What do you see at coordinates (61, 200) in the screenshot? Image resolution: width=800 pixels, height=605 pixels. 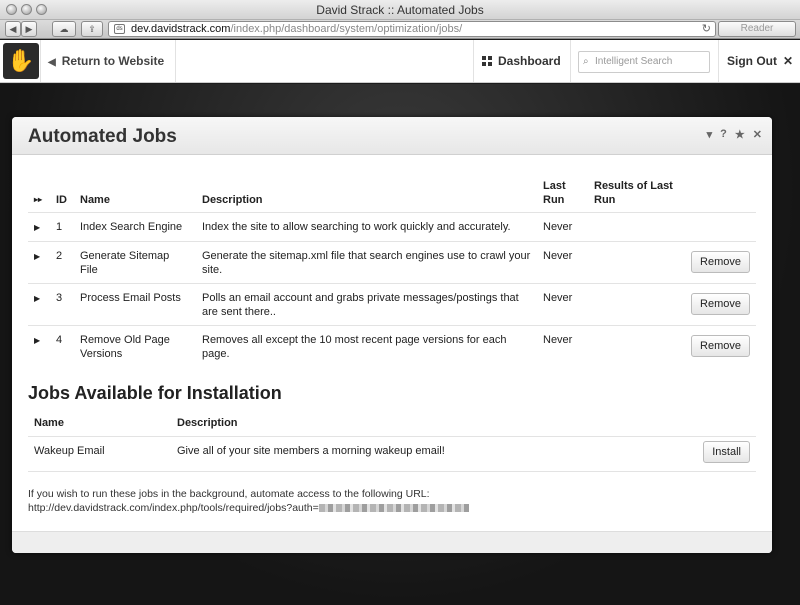 I see `col-id: ID` at bounding box center [61, 200].